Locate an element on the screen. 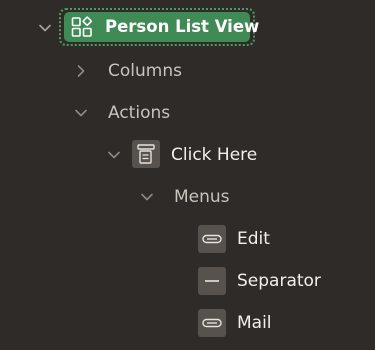 The width and height of the screenshot is (375, 350). expand-chevron-columns is located at coordinates (81, 71).